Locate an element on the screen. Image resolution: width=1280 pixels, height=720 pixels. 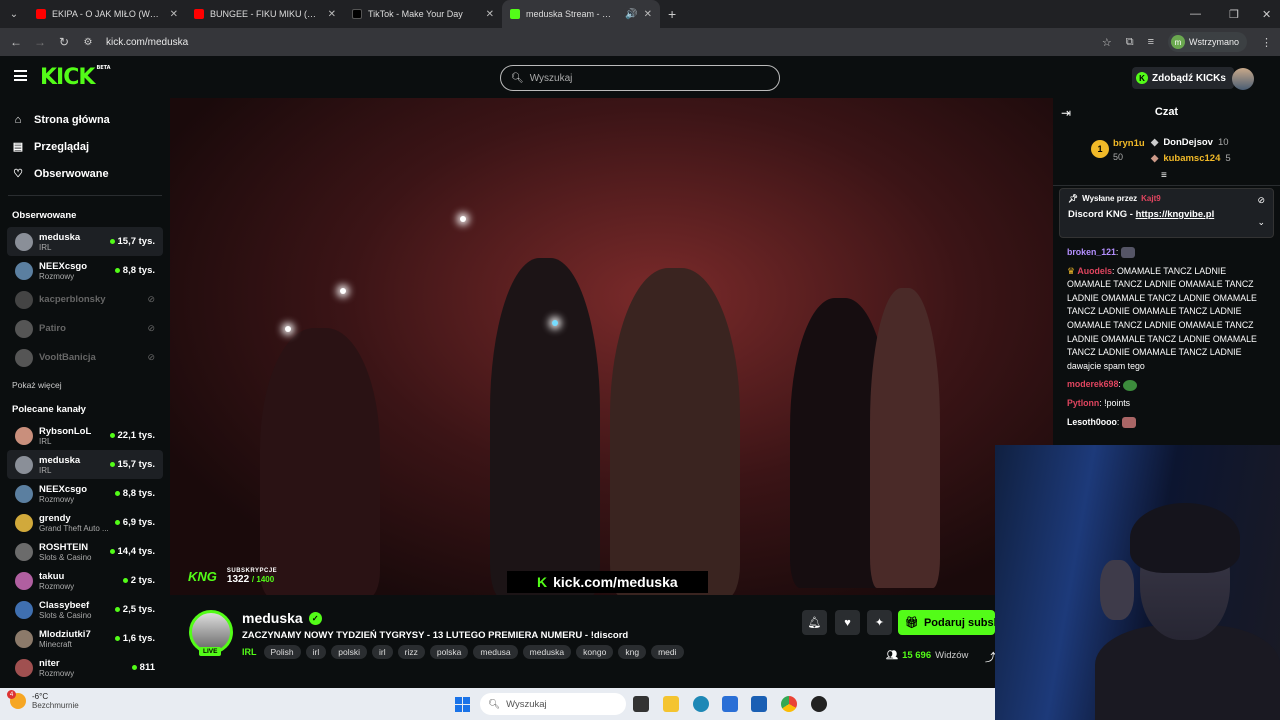
stream-tag: kongo is located at coordinates (595, 652).